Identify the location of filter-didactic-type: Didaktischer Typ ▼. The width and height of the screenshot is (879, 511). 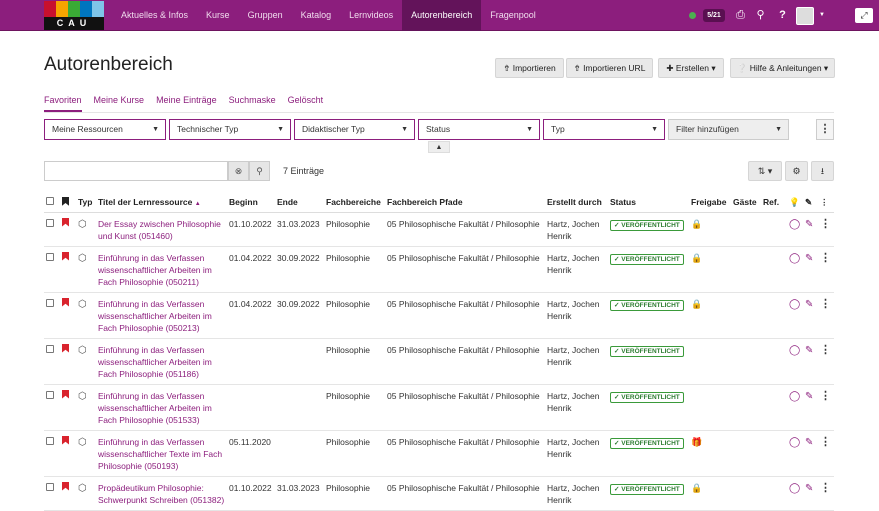
(354, 129).